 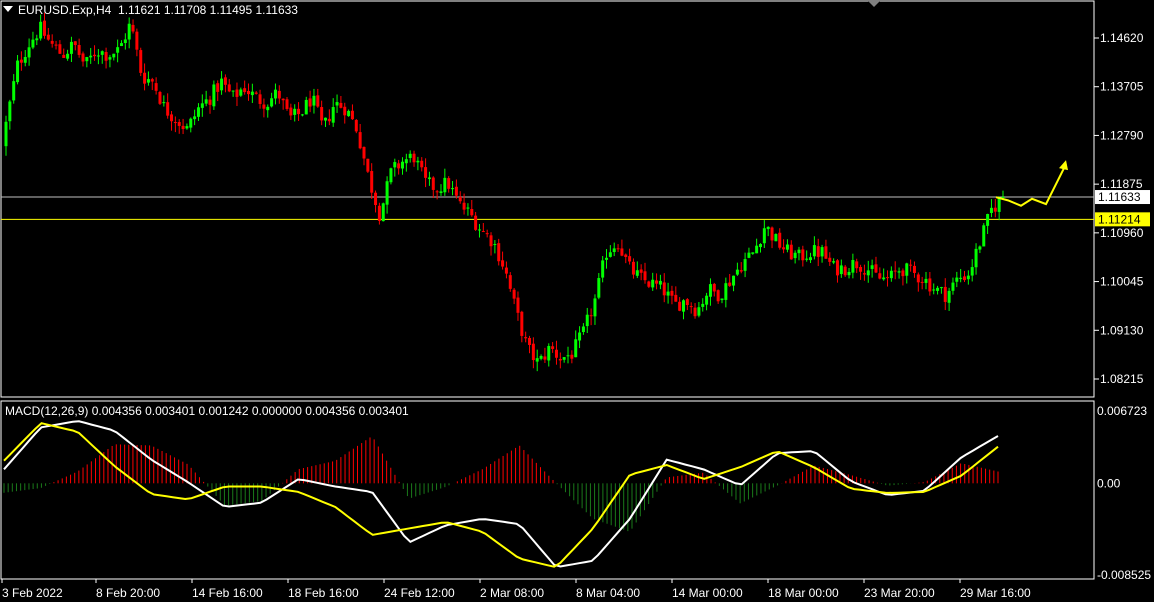 What do you see at coordinates (874, 4) in the screenshot?
I see `scroll-marker-icon` at bounding box center [874, 4].